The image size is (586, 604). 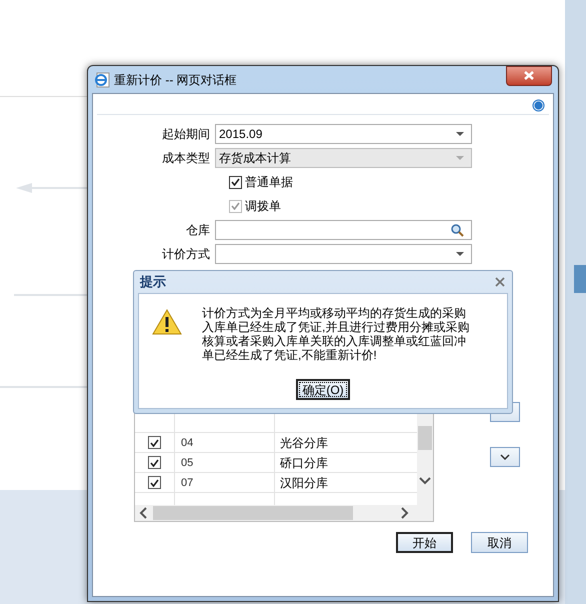 What do you see at coordinates (143, 513) in the screenshot?
I see `scroll-left-icon` at bounding box center [143, 513].